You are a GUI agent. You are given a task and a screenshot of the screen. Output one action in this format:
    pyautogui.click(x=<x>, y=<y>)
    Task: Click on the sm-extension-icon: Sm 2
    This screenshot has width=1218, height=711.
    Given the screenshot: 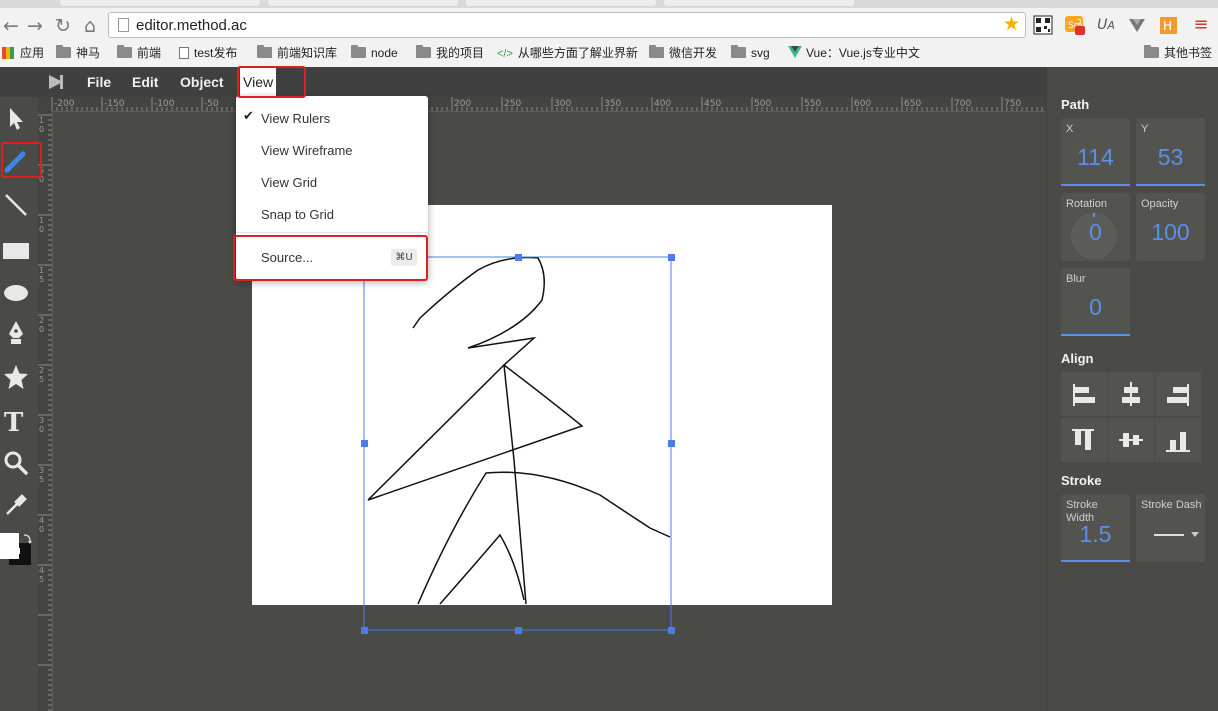 What is the action you would take?
    pyautogui.click(x=1075, y=25)
    